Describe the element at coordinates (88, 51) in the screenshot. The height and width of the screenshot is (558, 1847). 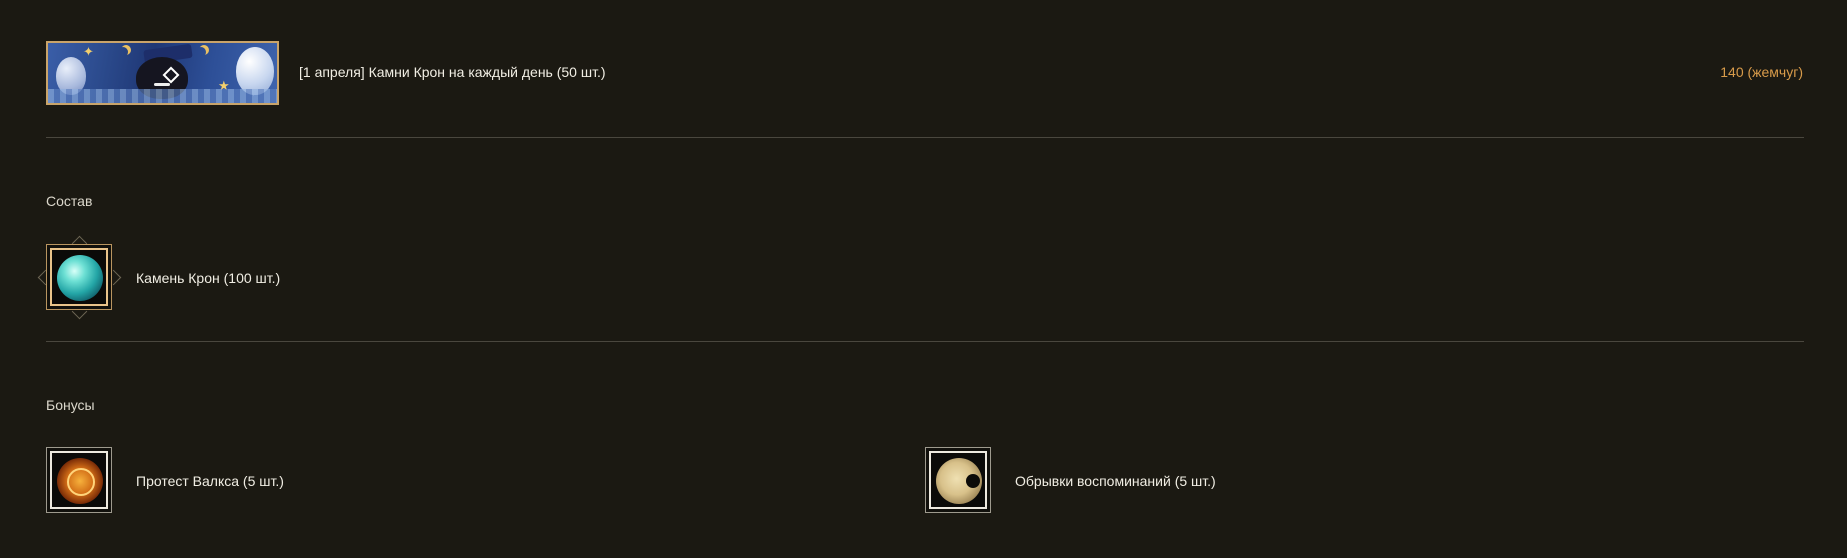
I see `star-graphic: ✦` at that location.